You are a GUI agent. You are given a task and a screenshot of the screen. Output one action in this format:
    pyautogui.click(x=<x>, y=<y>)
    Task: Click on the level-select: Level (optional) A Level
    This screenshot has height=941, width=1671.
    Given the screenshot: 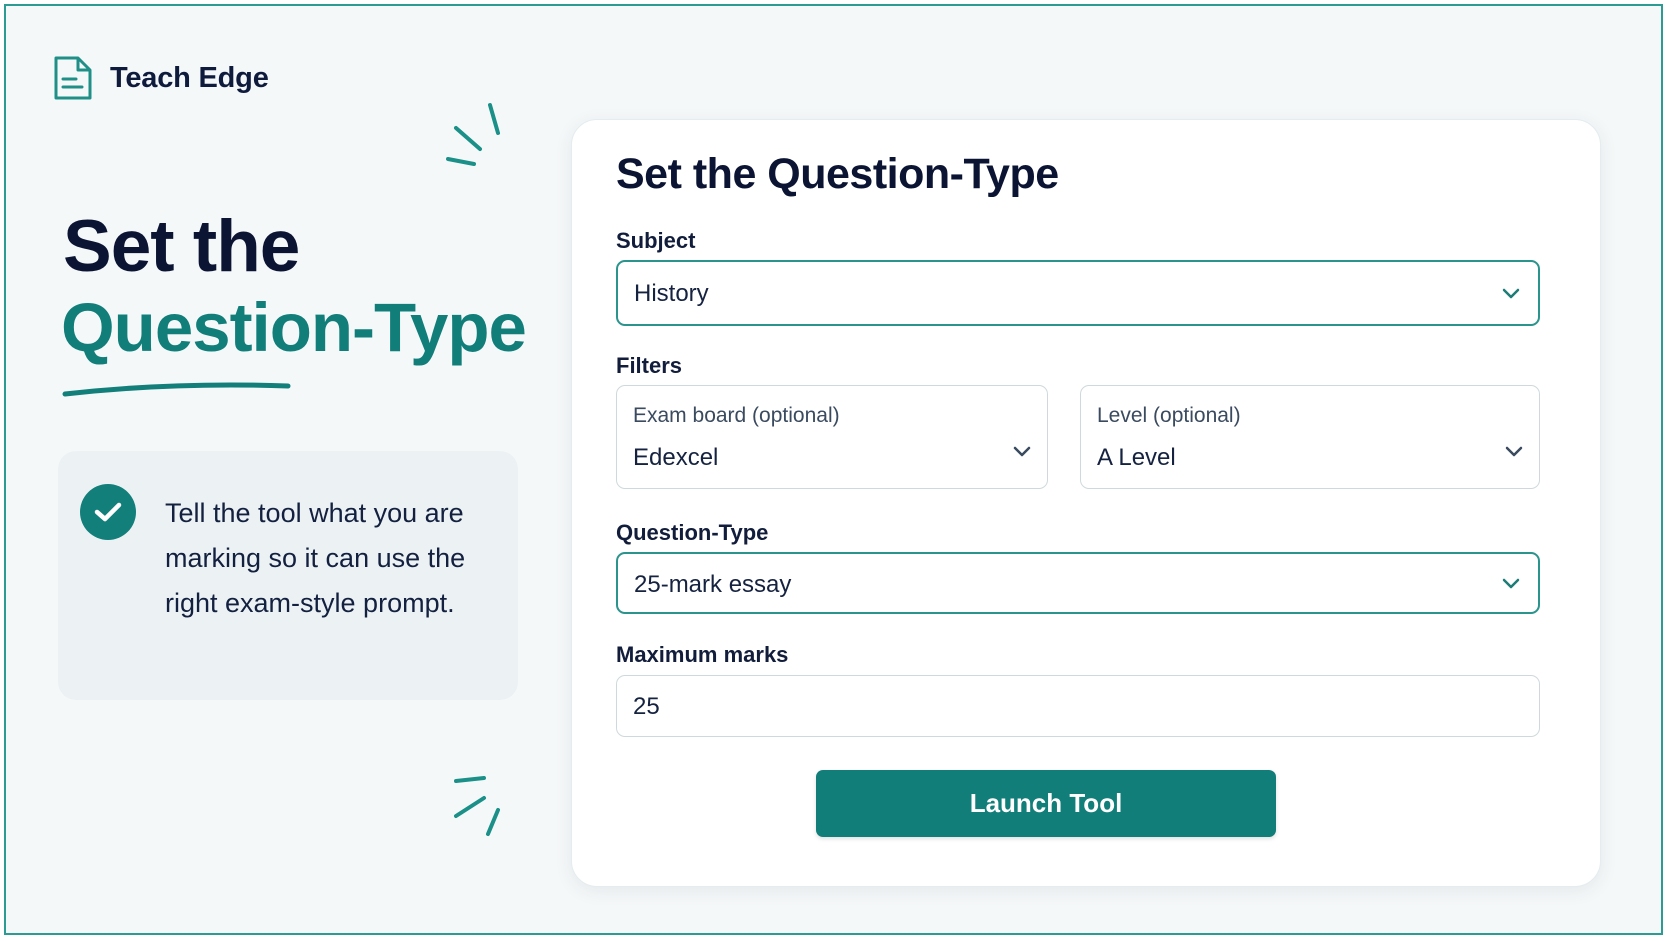 What is the action you would take?
    pyautogui.click(x=1310, y=437)
    